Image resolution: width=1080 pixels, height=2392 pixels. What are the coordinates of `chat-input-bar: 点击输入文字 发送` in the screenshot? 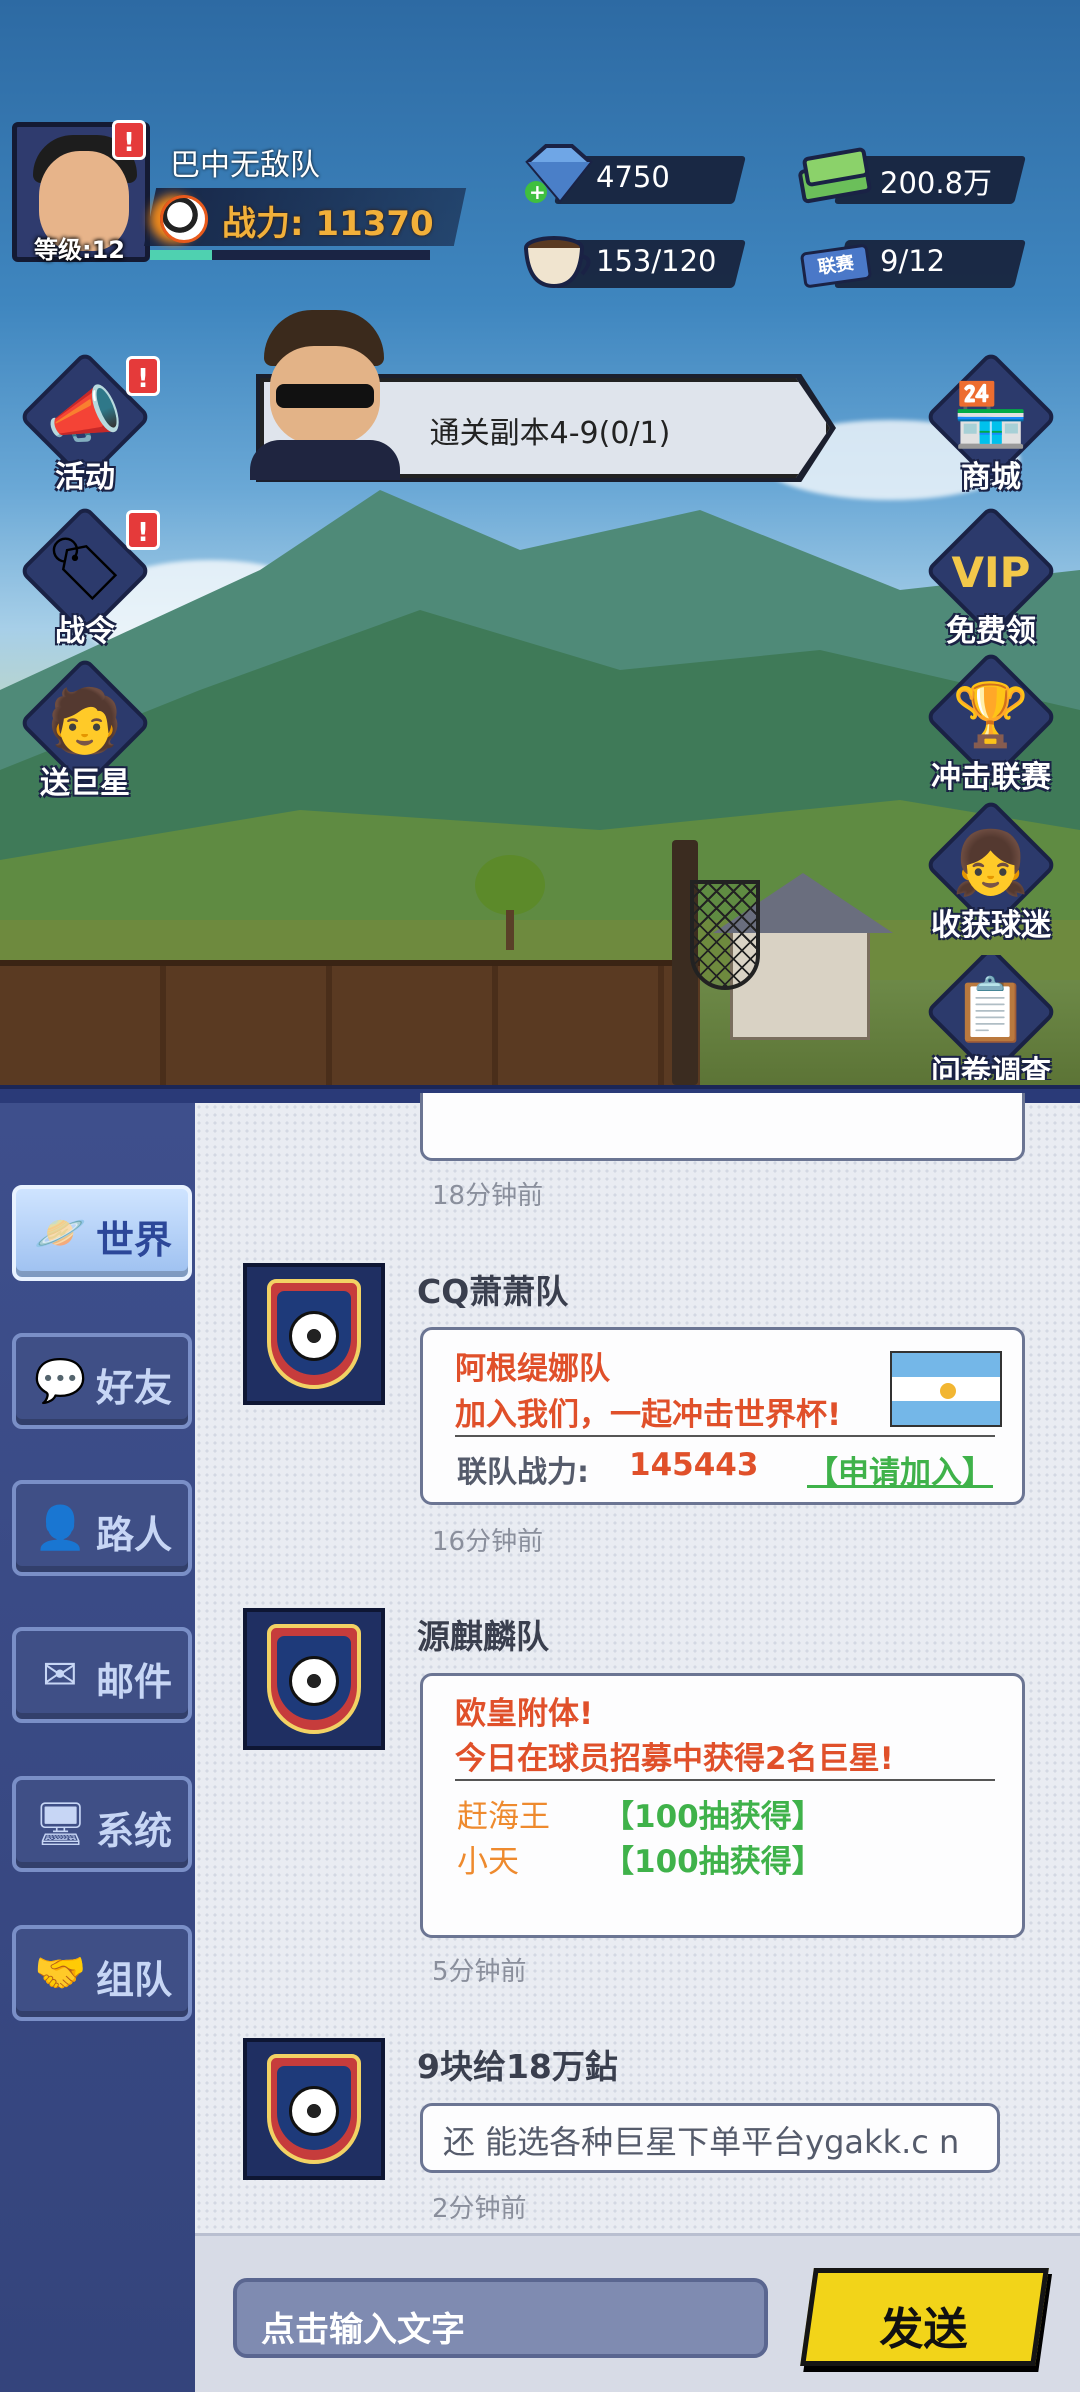 It's located at (637, 2312).